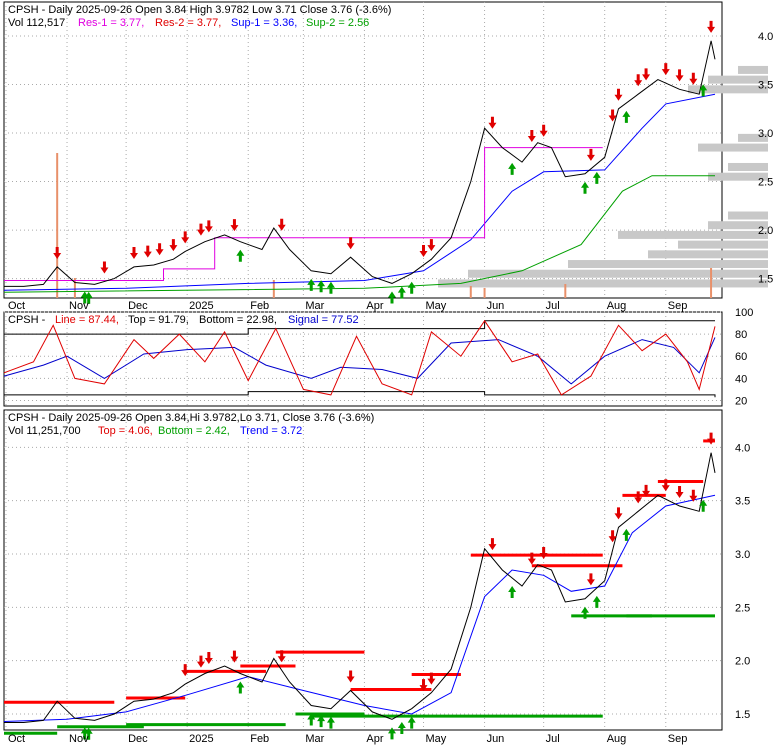 This screenshot has height=745, width=780. What do you see at coordinates (323, 320) in the screenshot?
I see `oscillator-signal-label: Signal = 77.52` at bounding box center [323, 320].